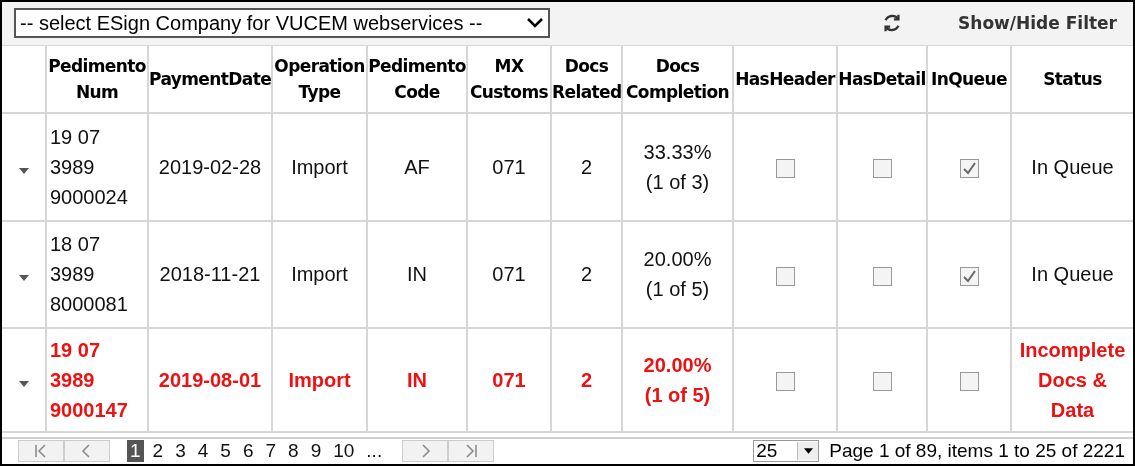 This screenshot has height=466, width=1135. I want to click on table-cell-text: 2018-11-21, so click(210, 275).